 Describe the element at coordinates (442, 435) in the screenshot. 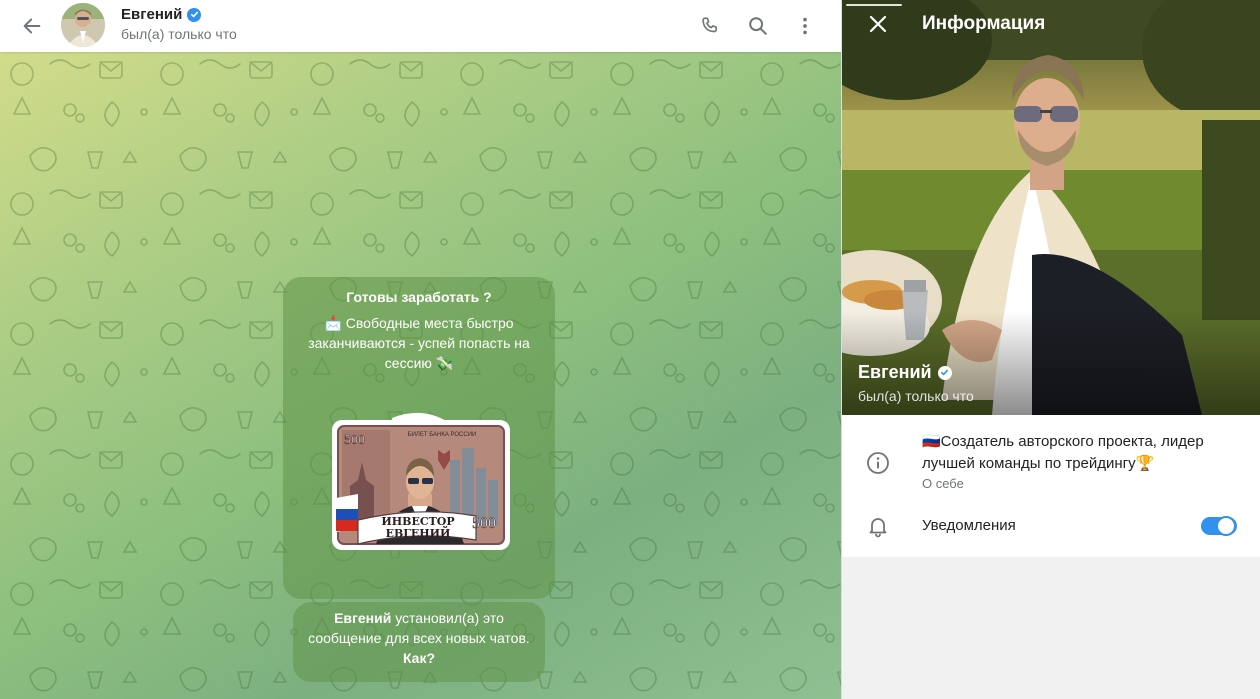

I see `sticker-header: БИЛЕТ БАНКА РОССИИ` at that location.